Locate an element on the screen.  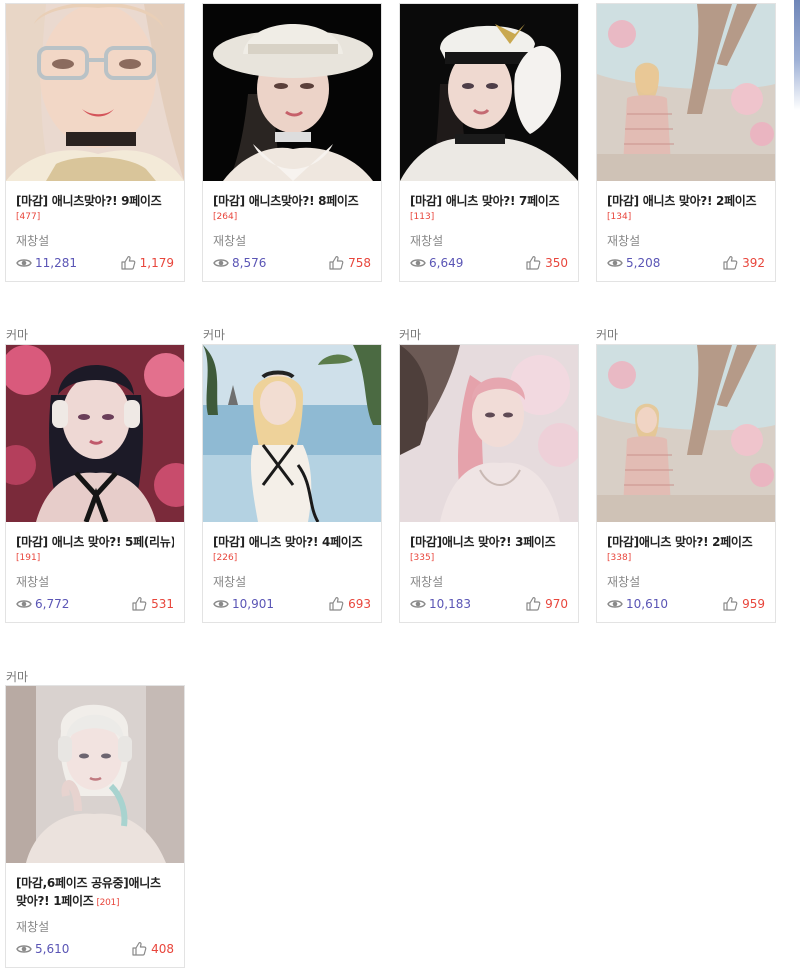
like-count: 531 is located at coordinates (162, 604).